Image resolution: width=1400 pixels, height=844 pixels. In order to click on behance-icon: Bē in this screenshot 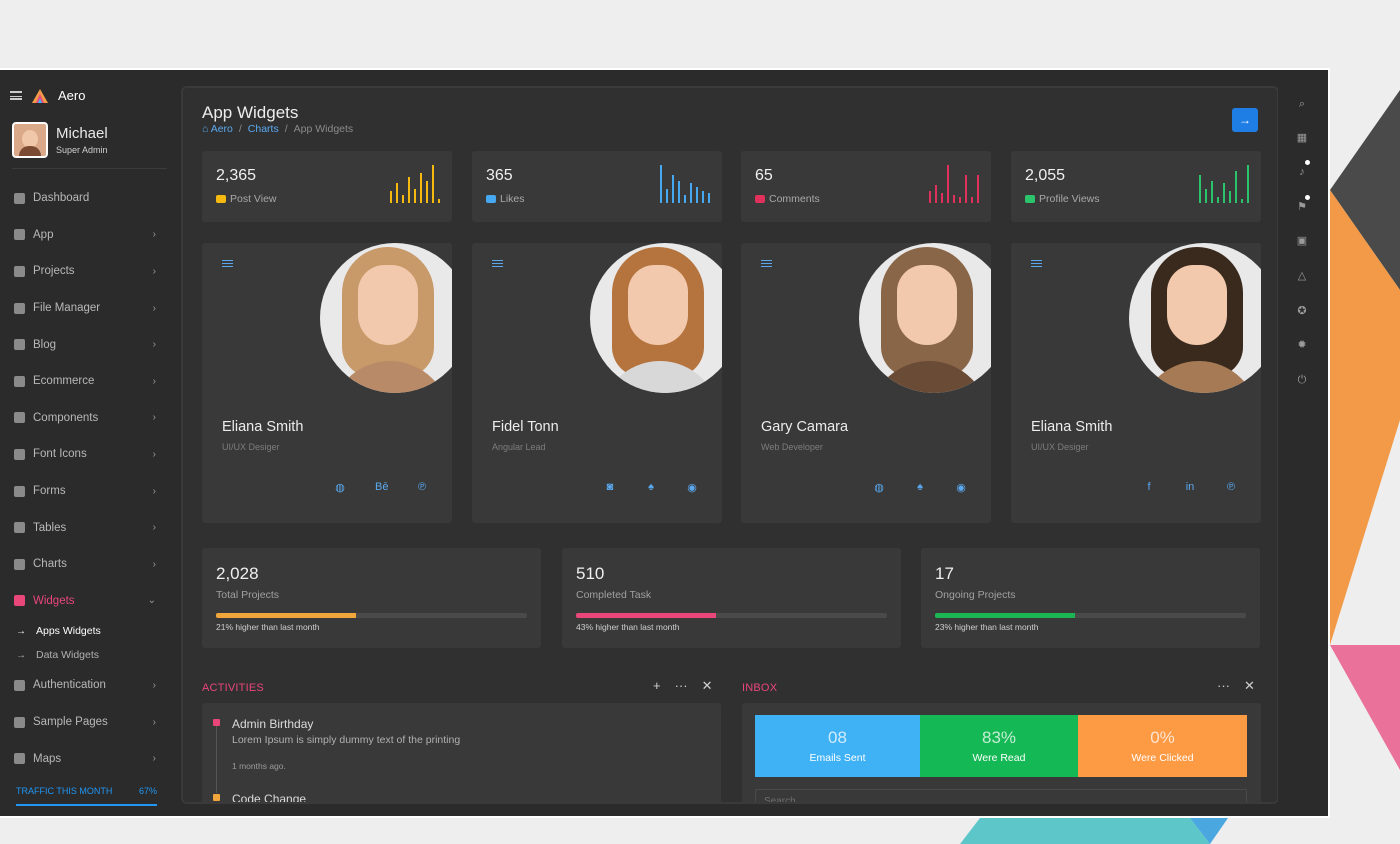, I will do `click(381, 487)`.